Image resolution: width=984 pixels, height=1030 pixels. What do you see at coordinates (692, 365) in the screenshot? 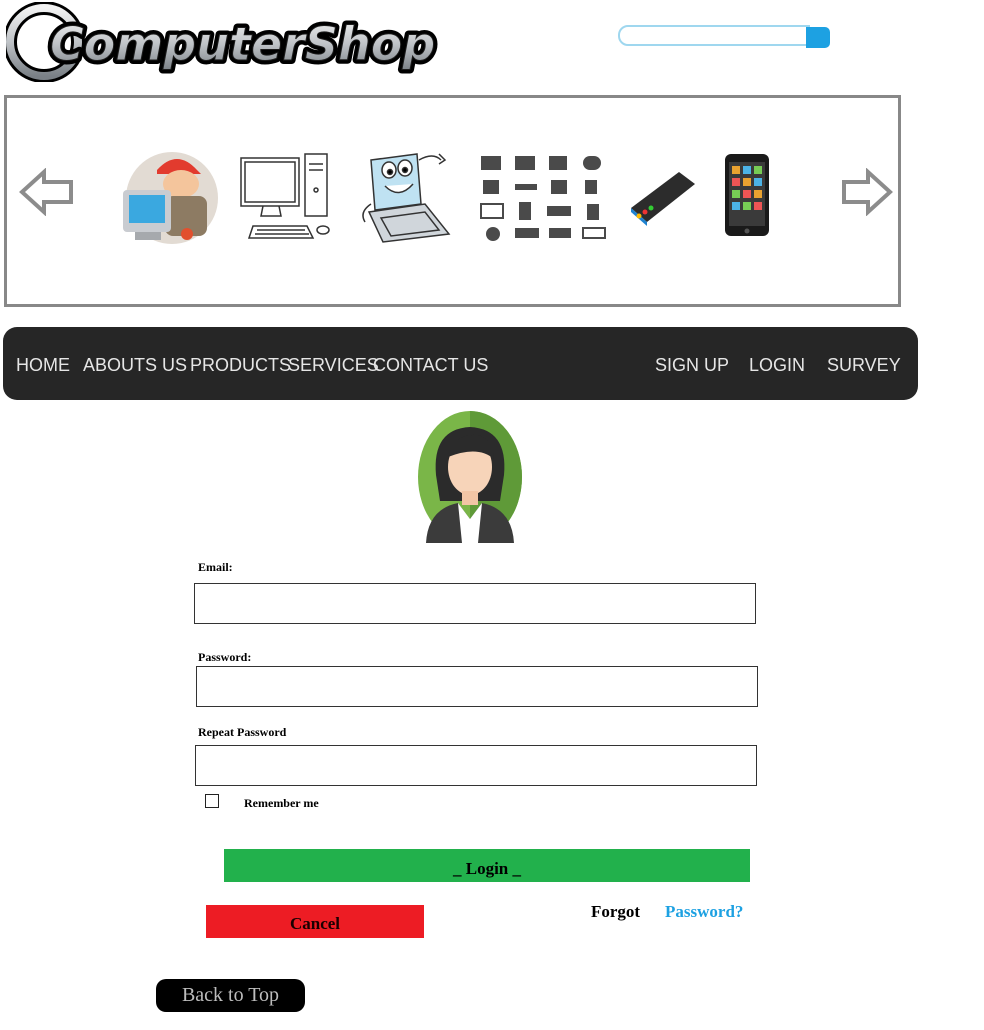
I see `nav-sign-up: SIGN UP` at bounding box center [692, 365].